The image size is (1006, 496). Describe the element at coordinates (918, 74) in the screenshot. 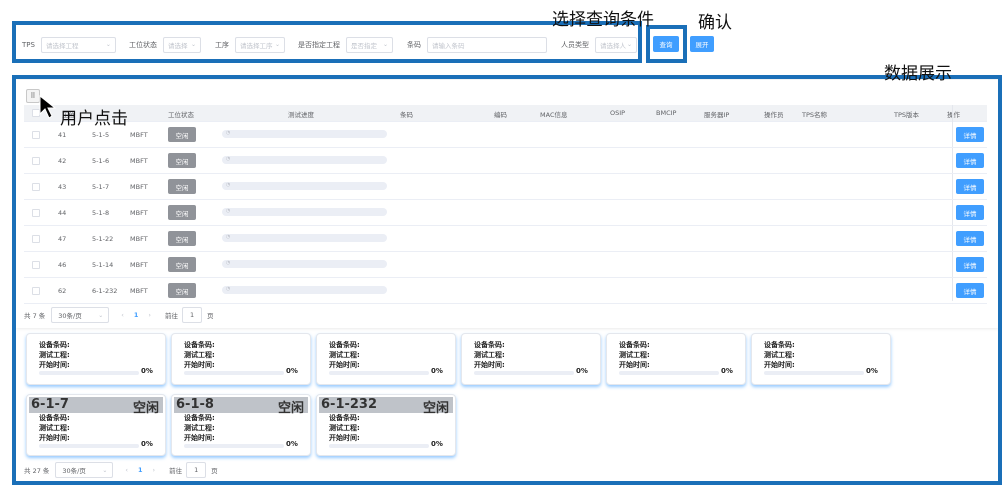

I see `annotation-data-display: 数据展示` at that location.